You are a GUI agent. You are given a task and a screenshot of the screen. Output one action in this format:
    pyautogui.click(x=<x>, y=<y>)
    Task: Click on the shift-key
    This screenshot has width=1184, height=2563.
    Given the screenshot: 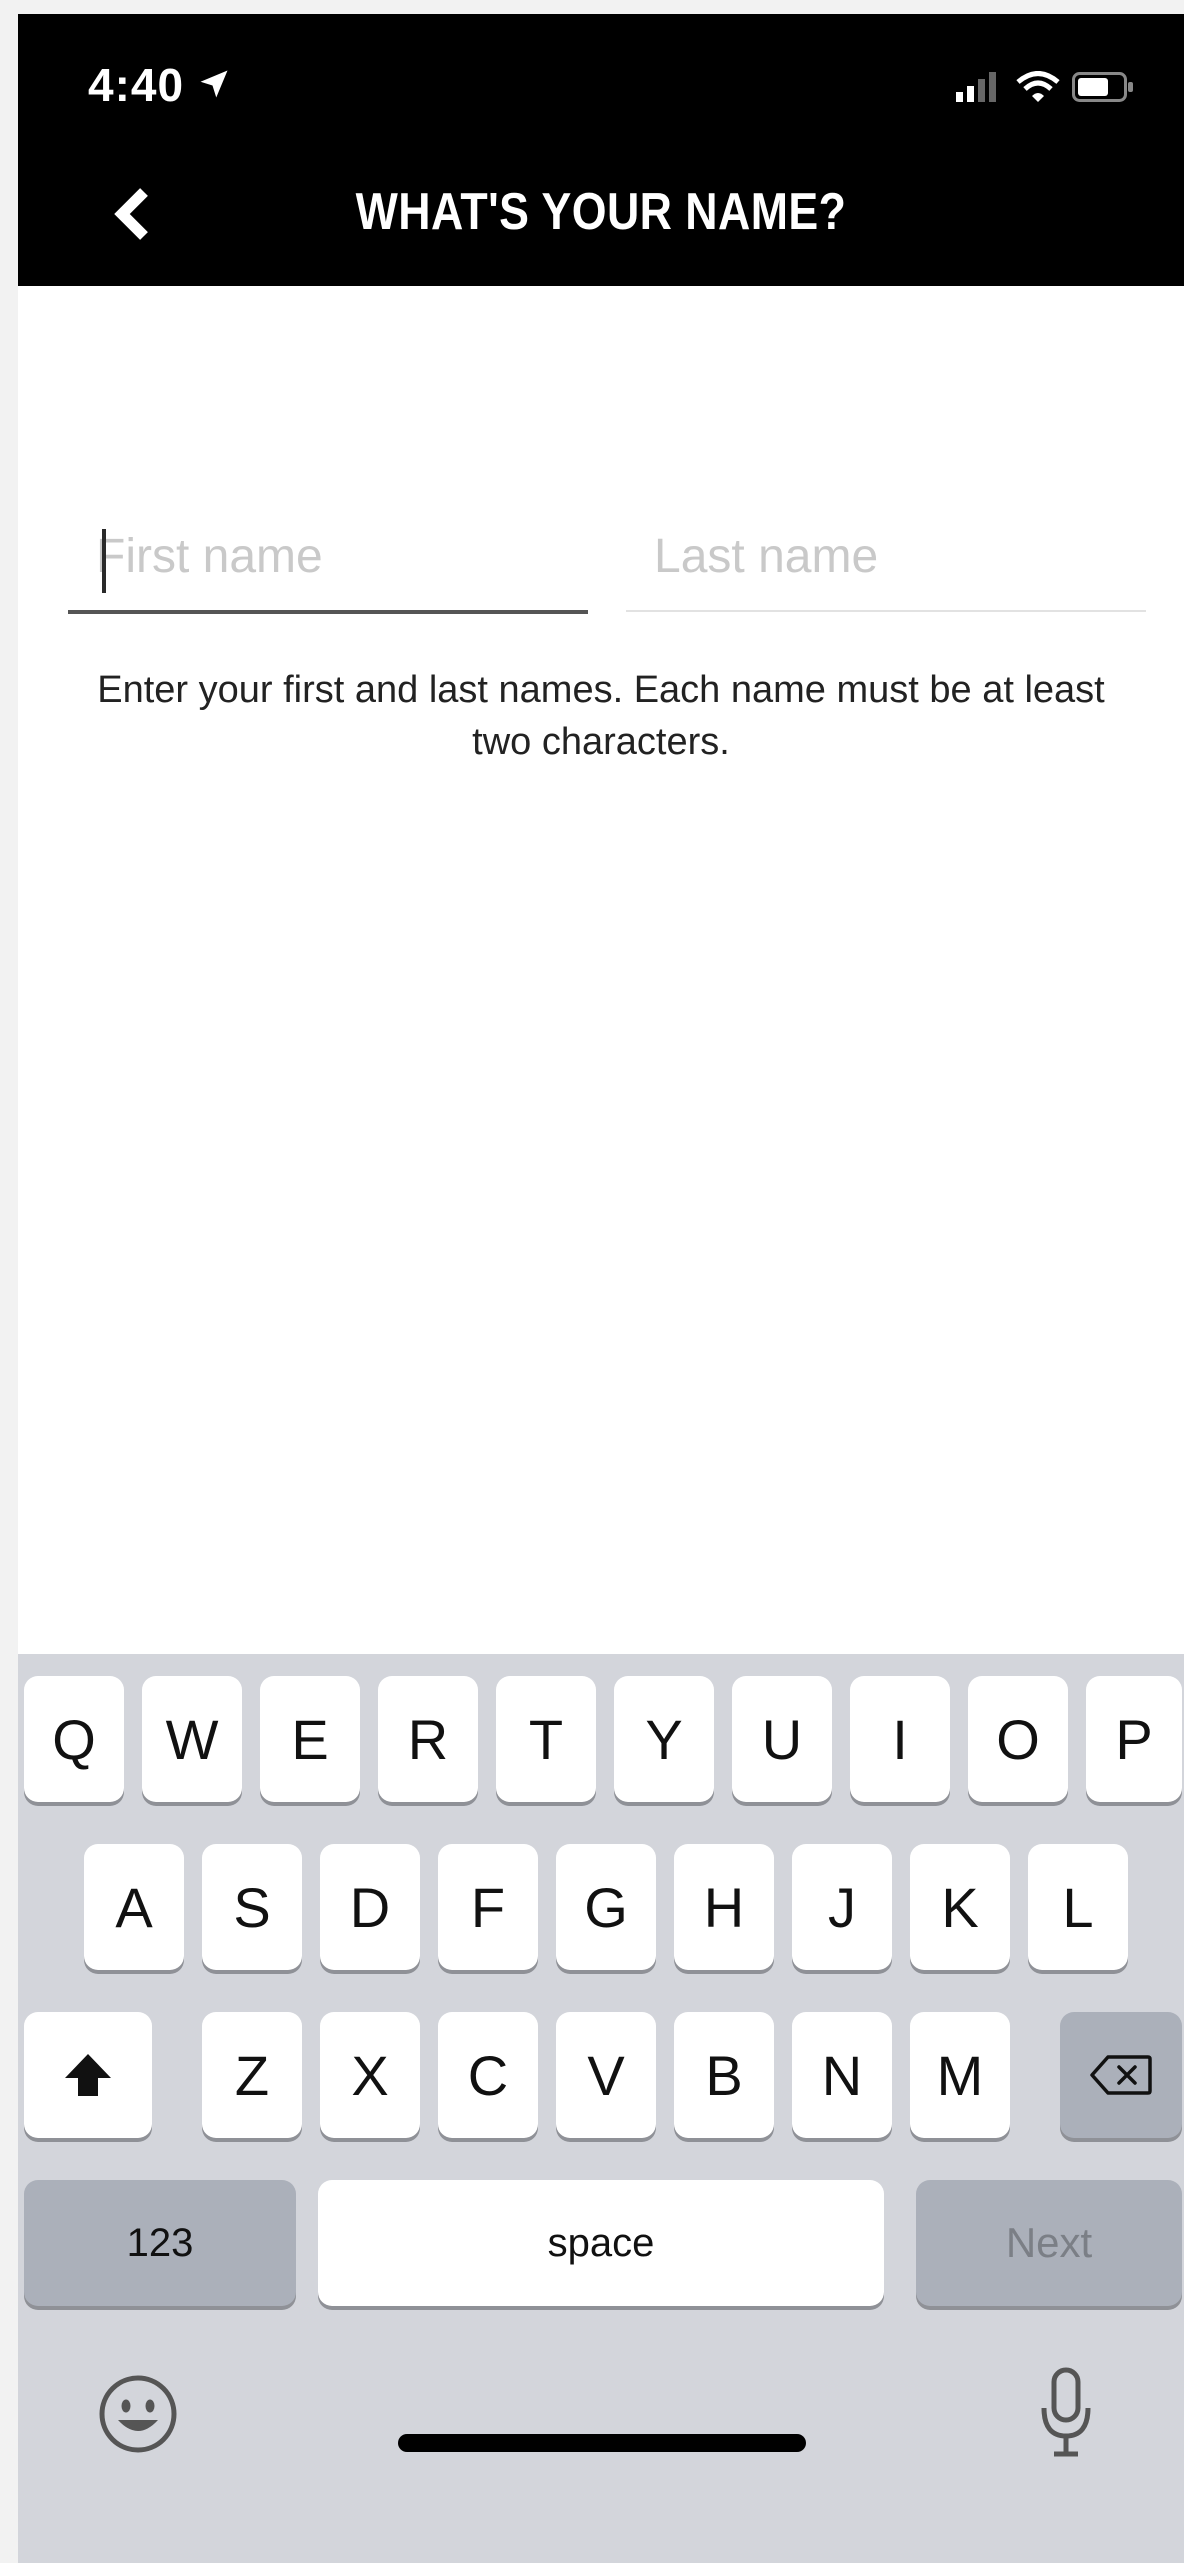 What is the action you would take?
    pyautogui.click(x=88, y=2075)
    